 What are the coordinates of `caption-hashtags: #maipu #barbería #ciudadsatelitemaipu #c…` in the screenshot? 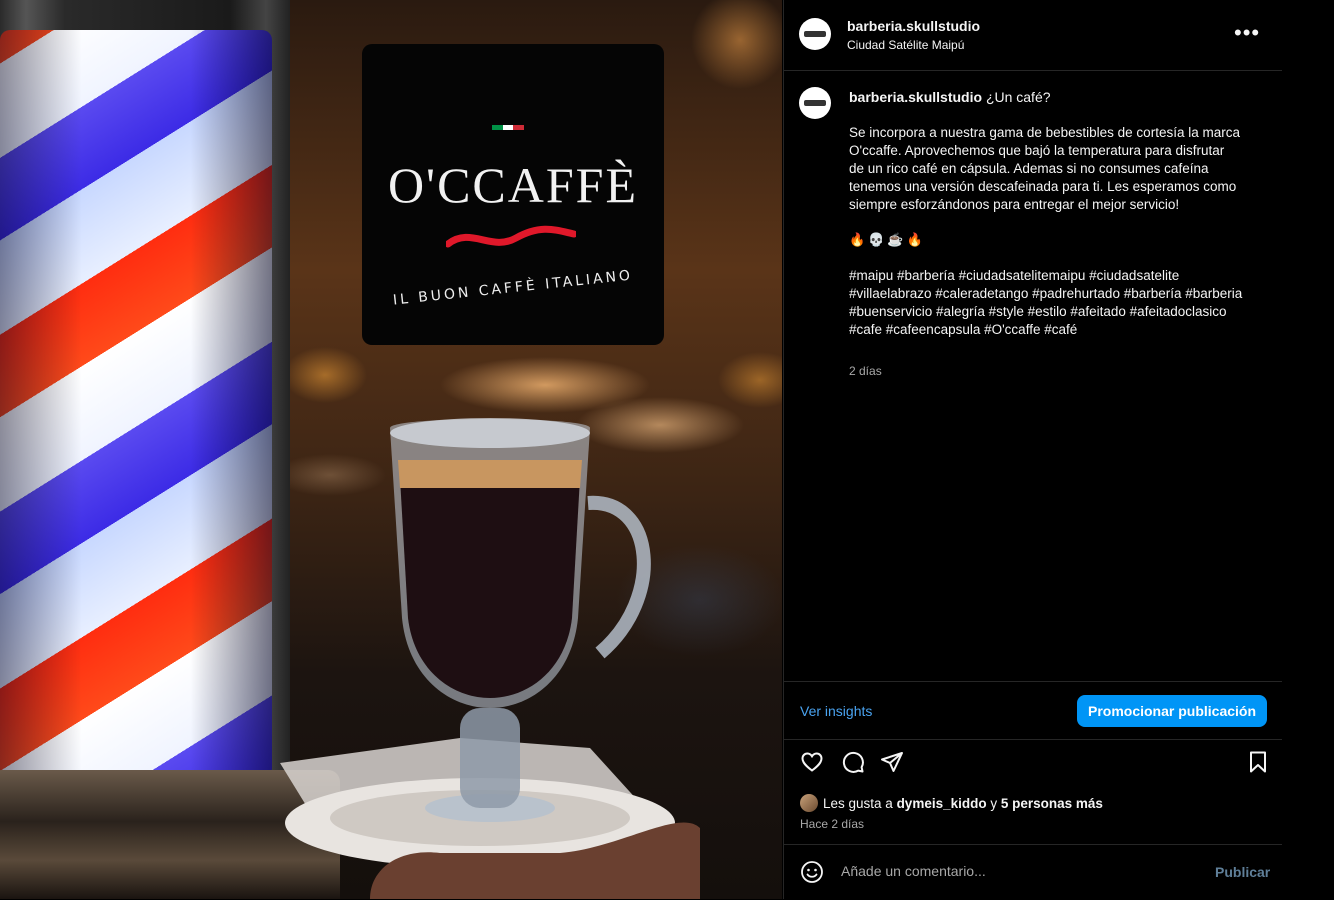 It's located at (1054, 303).